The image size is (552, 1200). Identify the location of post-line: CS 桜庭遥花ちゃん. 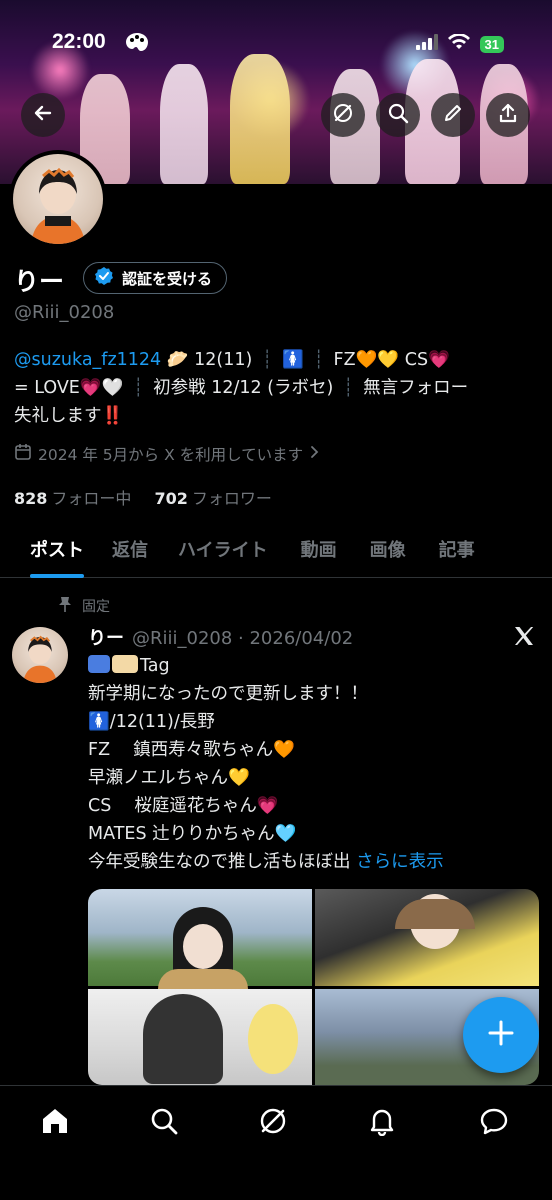
(172, 806).